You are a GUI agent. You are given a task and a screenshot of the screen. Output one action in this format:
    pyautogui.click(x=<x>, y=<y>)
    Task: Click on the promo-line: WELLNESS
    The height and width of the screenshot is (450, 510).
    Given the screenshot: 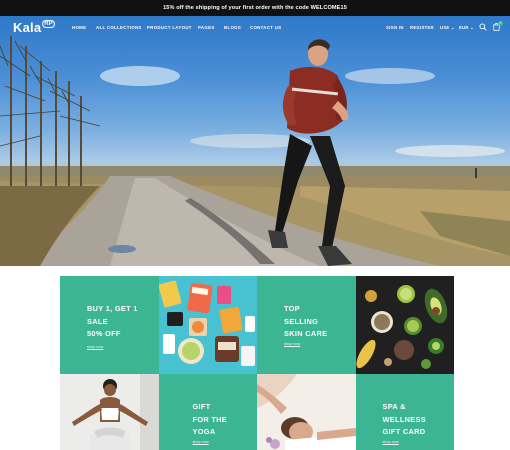 What is the action you would take?
    pyautogui.click(x=404, y=419)
    